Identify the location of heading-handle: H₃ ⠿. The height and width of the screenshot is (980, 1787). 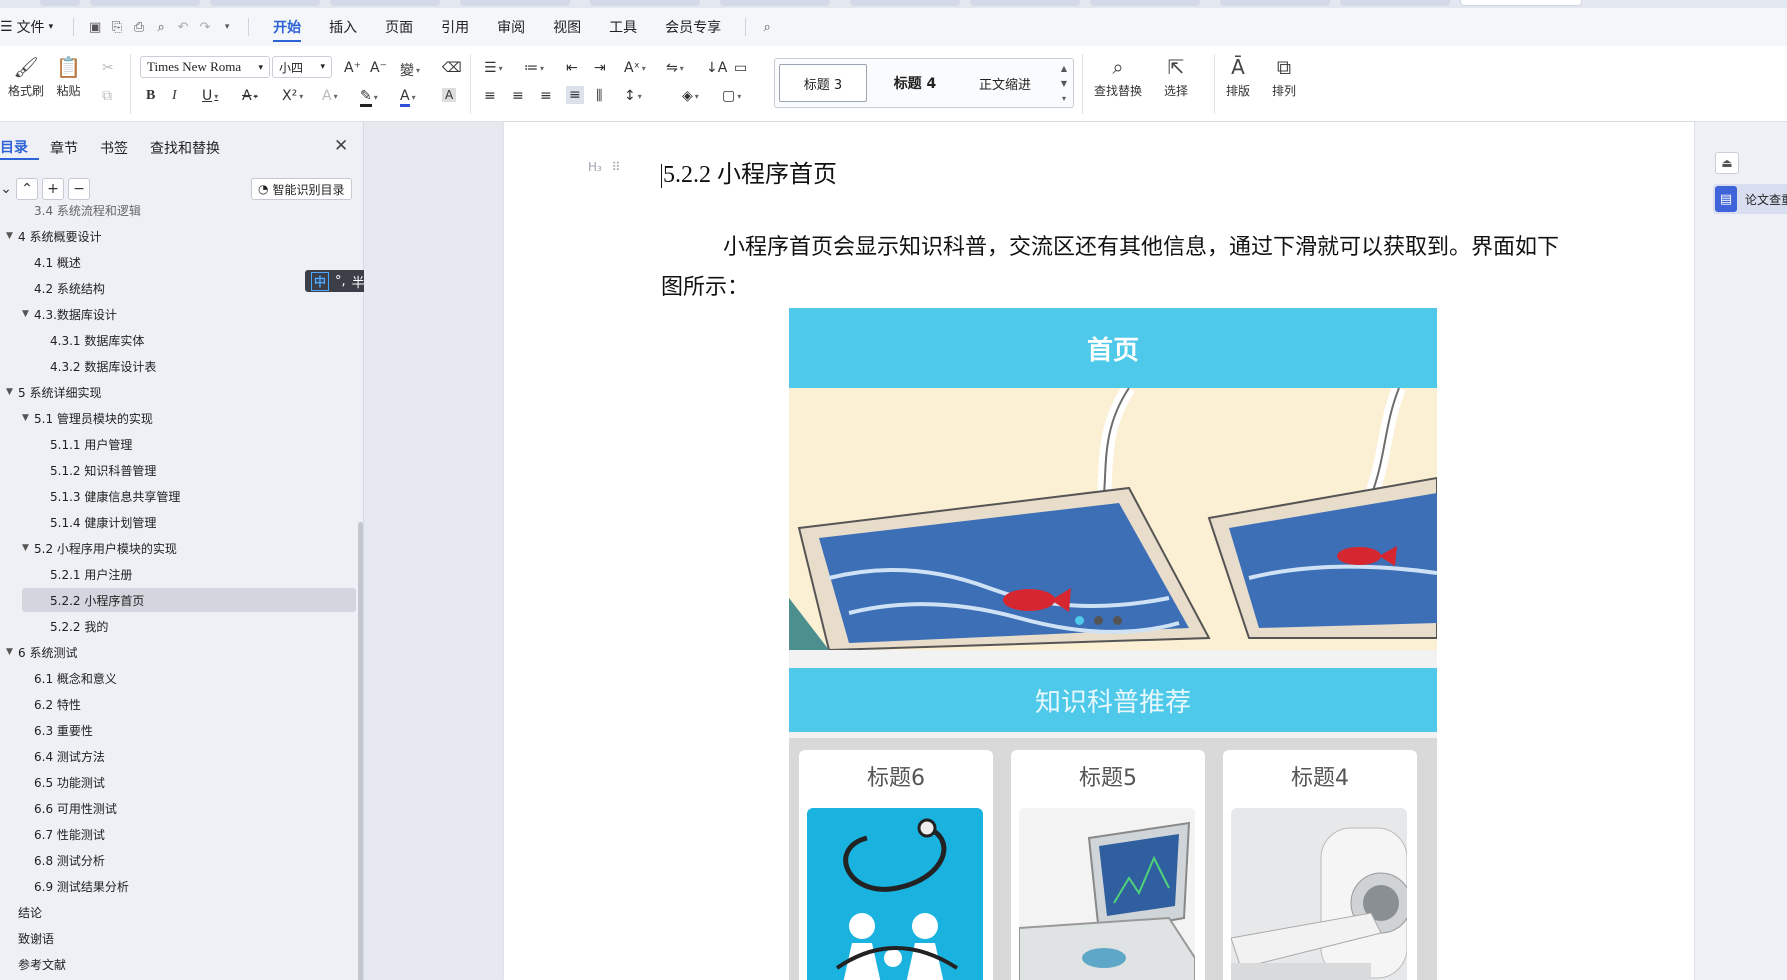
(604, 167).